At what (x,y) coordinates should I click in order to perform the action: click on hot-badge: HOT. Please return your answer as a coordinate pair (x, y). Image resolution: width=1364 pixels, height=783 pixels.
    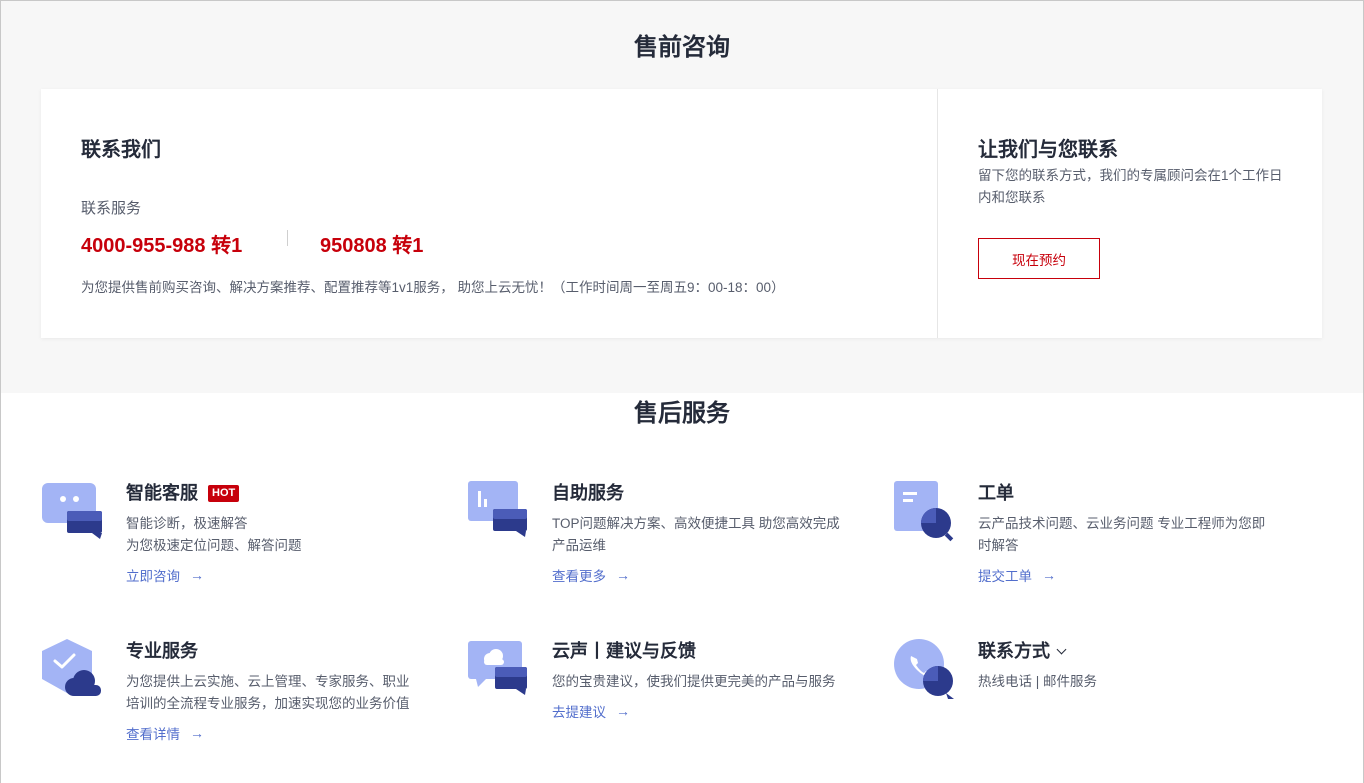
    Looking at the image, I should click on (224, 493).